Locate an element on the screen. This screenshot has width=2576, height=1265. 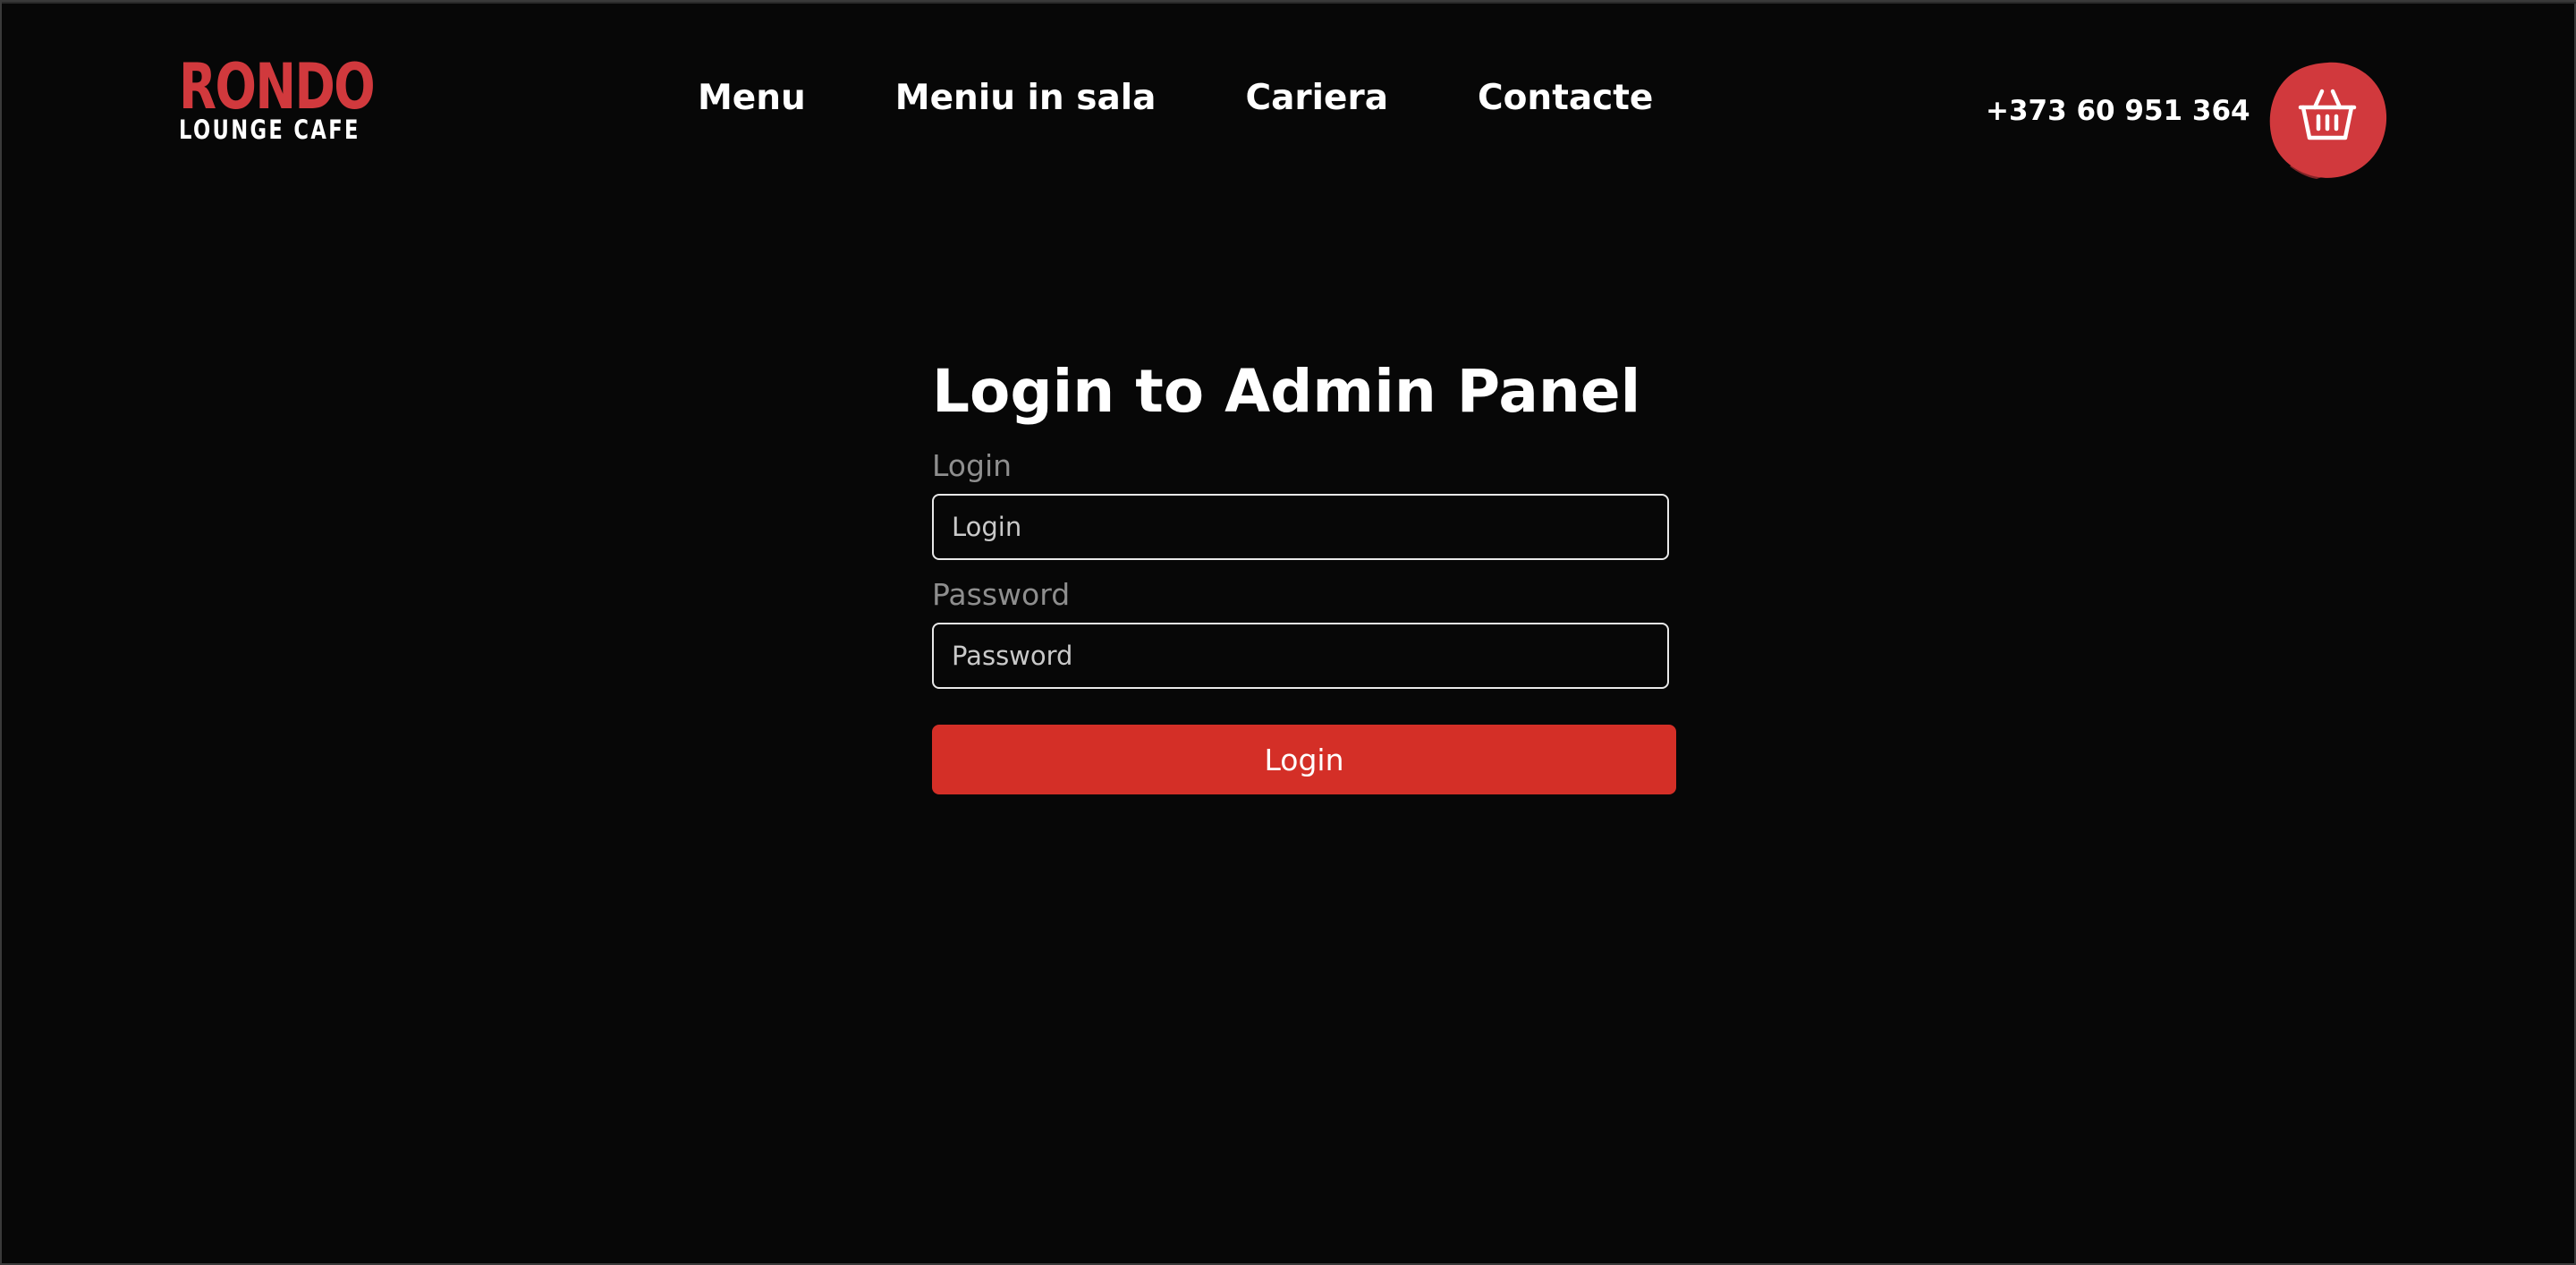
page-title: Login to Admin Panel is located at coordinates (1286, 391).